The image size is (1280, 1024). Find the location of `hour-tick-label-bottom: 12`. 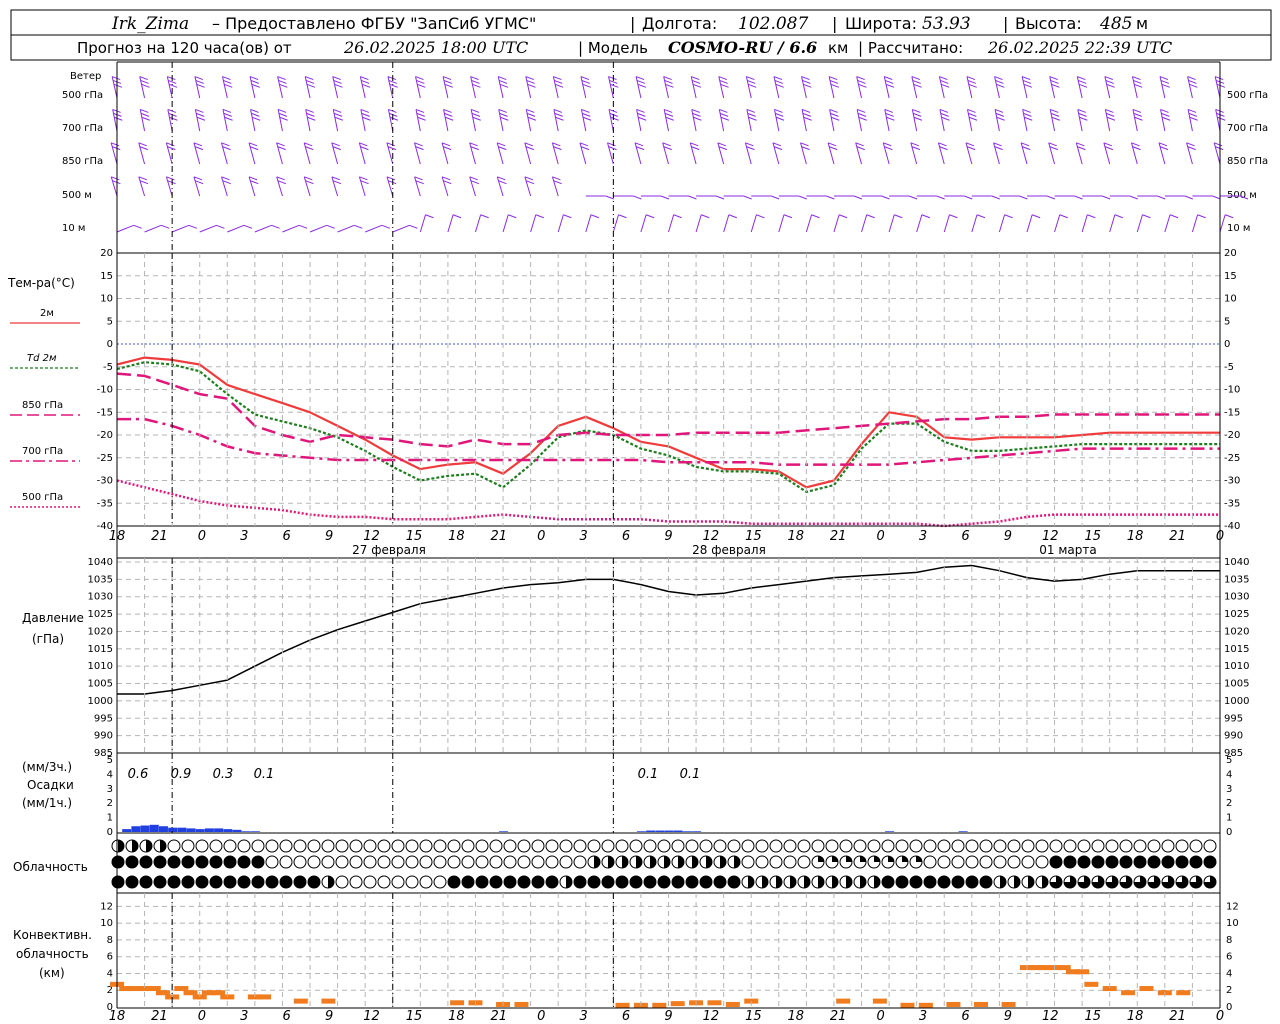

hour-tick-label-bottom: 12 is located at coordinates (371, 1016).